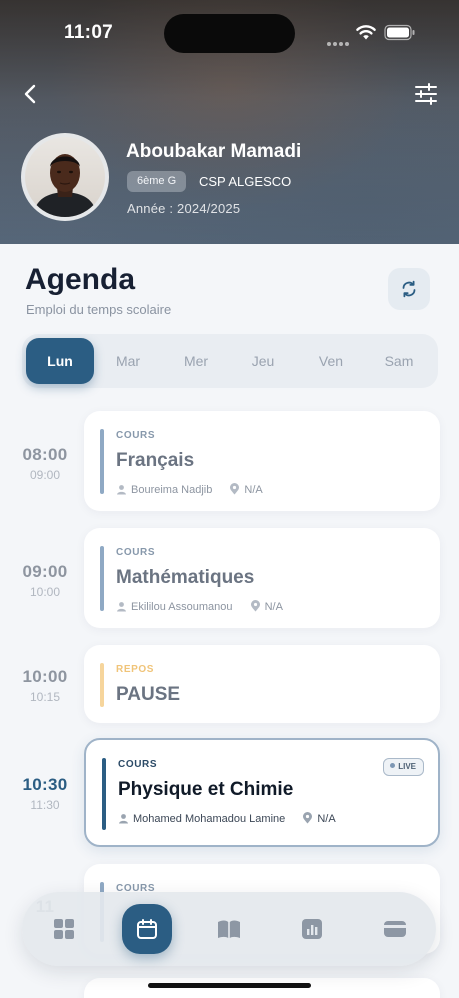 This screenshot has width=459, height=998. What do you see at coordinates (157, 181) in the screenshot?
I see `class-badge: 6ème G` at bounding box center [157, 181].